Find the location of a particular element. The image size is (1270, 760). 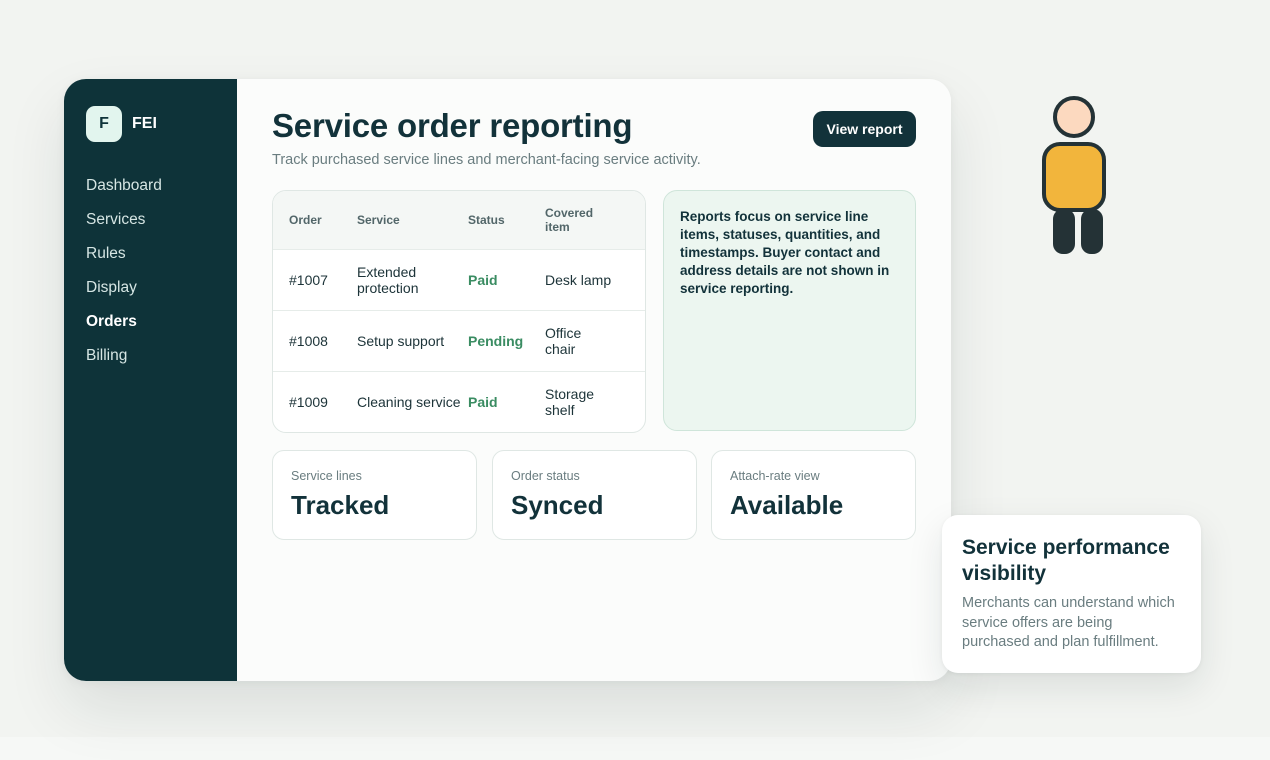

stat-value: Available is located at coordinates (787, 505).